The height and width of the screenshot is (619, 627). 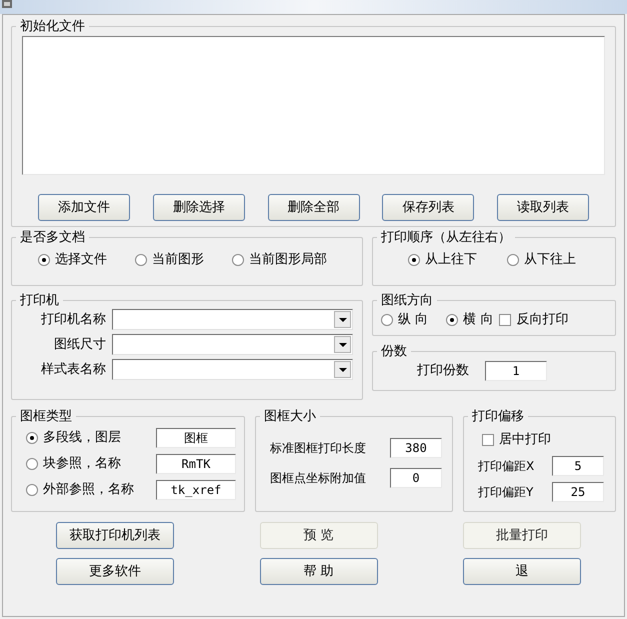 What do you see at coordinates (115, 571) in the screenshot?
I see `button: 更多软件` at bounding box center [115, 571].